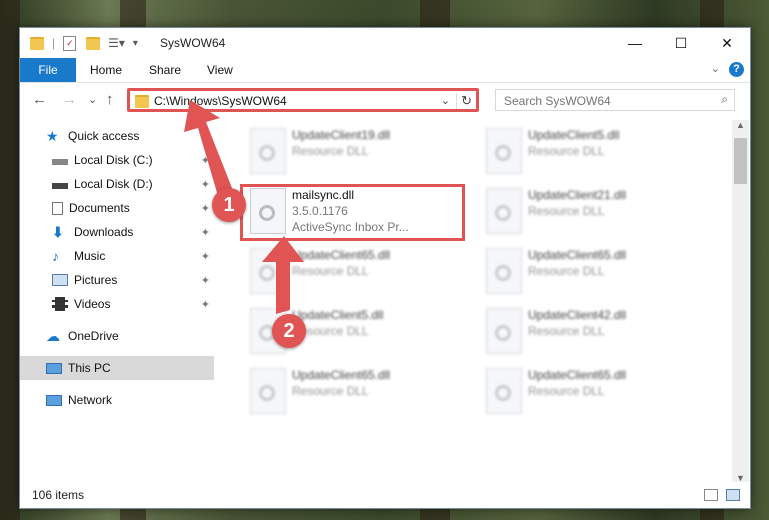 This screenshot has width=769, height=520. Describe the element at coordinates (289, 331) in the screenshot. I see `annotation-marker-2: 2` at that location.